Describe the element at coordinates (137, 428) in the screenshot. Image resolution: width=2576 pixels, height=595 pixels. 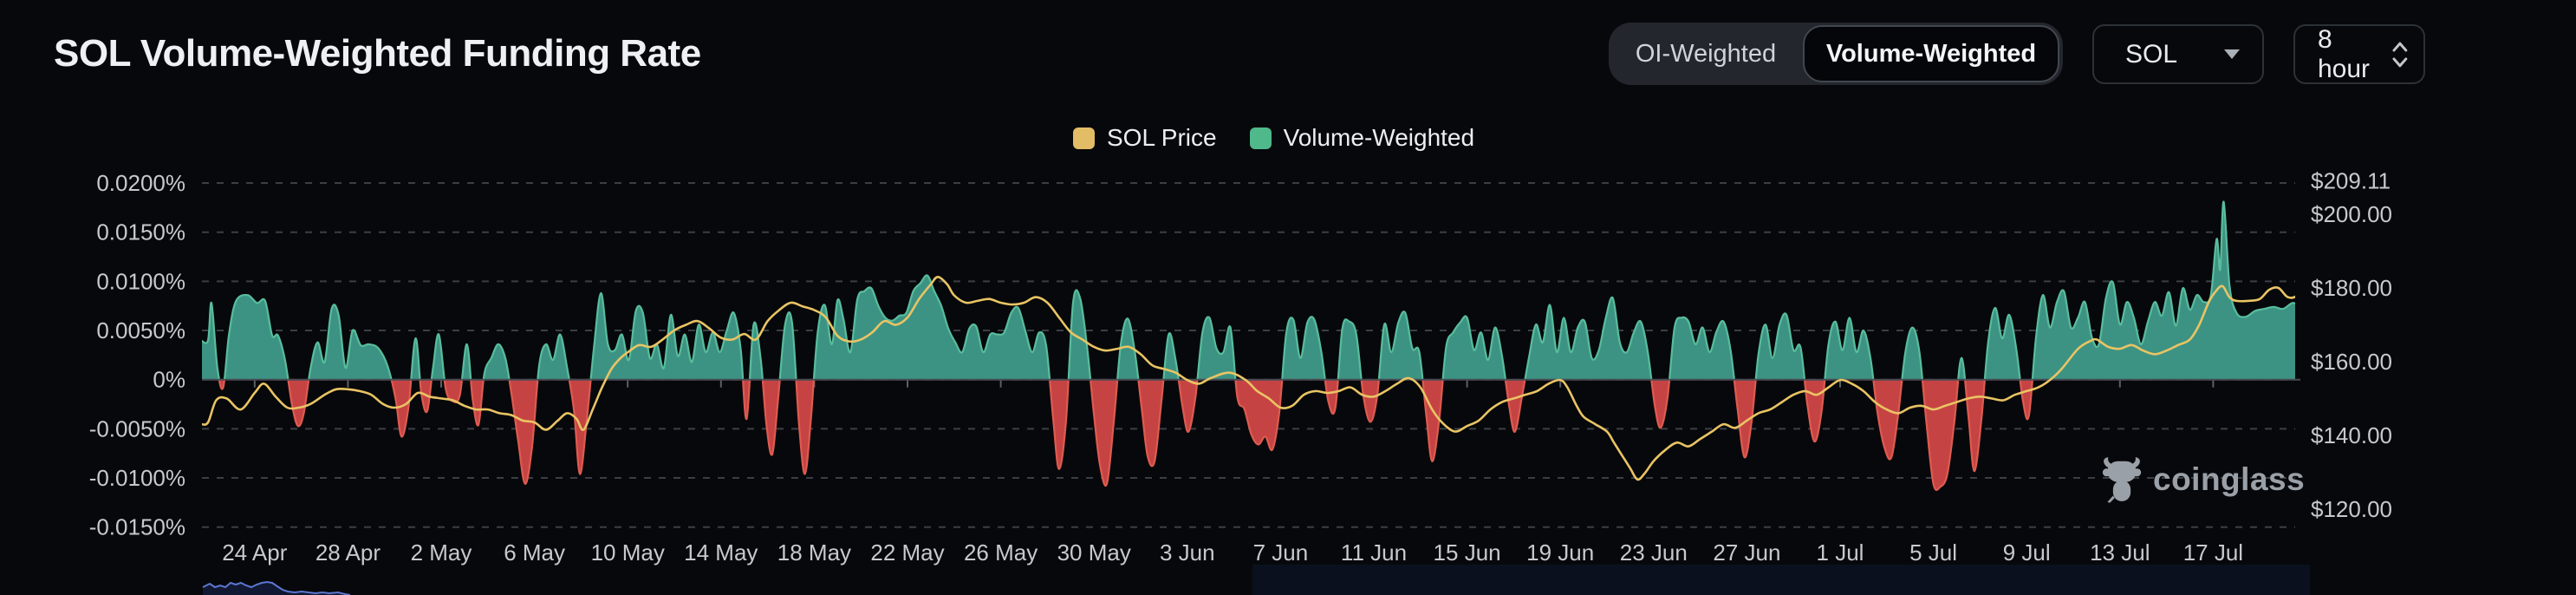
I see `y-axis-left-tick-label: -0.0050%` at that location.